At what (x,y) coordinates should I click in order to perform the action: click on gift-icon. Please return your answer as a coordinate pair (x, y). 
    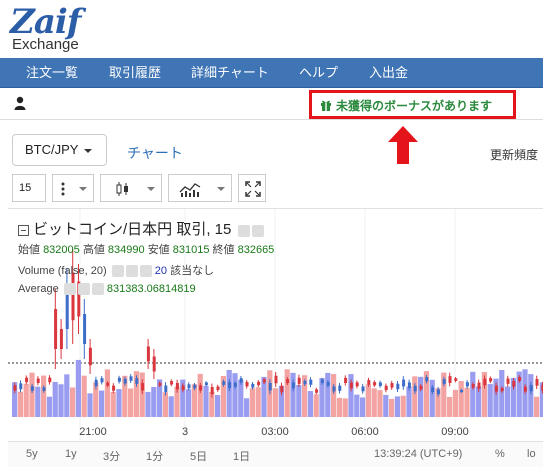
    Looking at the image, I should click on (326, 105).